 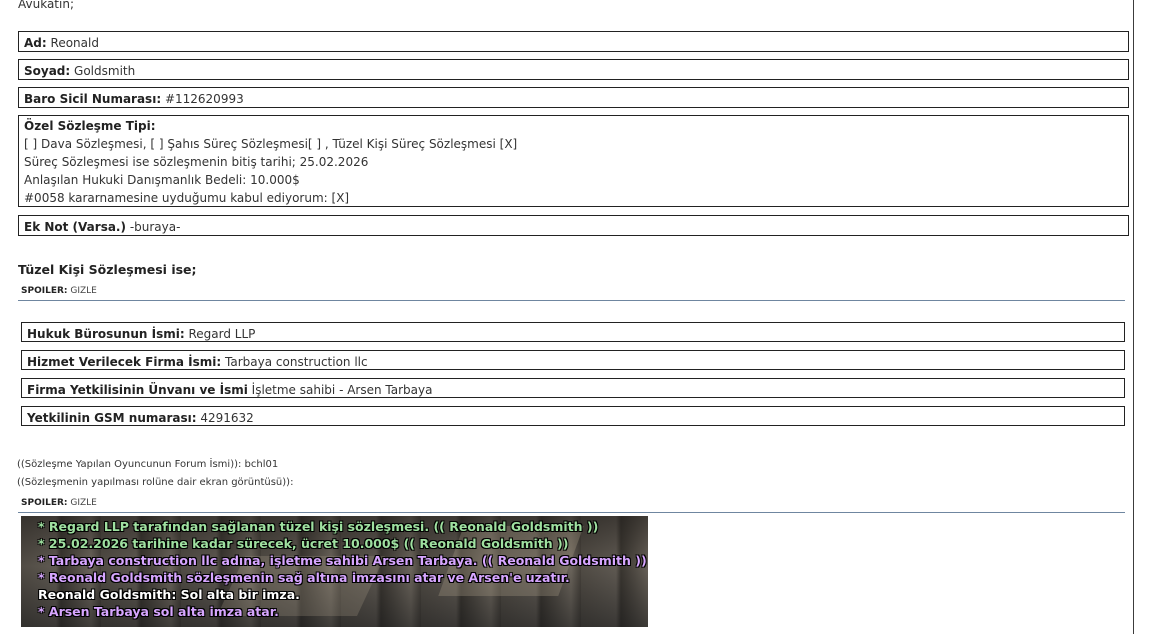 I want to click on field-hizmet-label: Hizmet Verilecek Firma İsmi:, so click(x=124, y=362).